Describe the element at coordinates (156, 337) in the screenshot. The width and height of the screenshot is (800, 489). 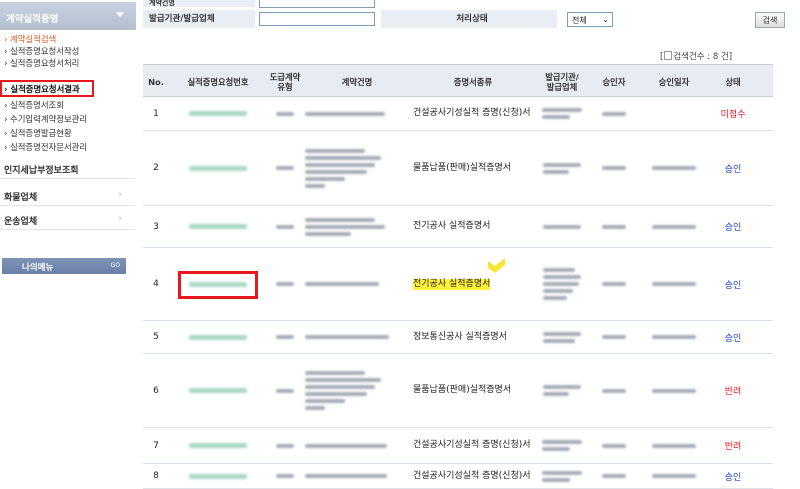
I see `row-no: 5` at that location.